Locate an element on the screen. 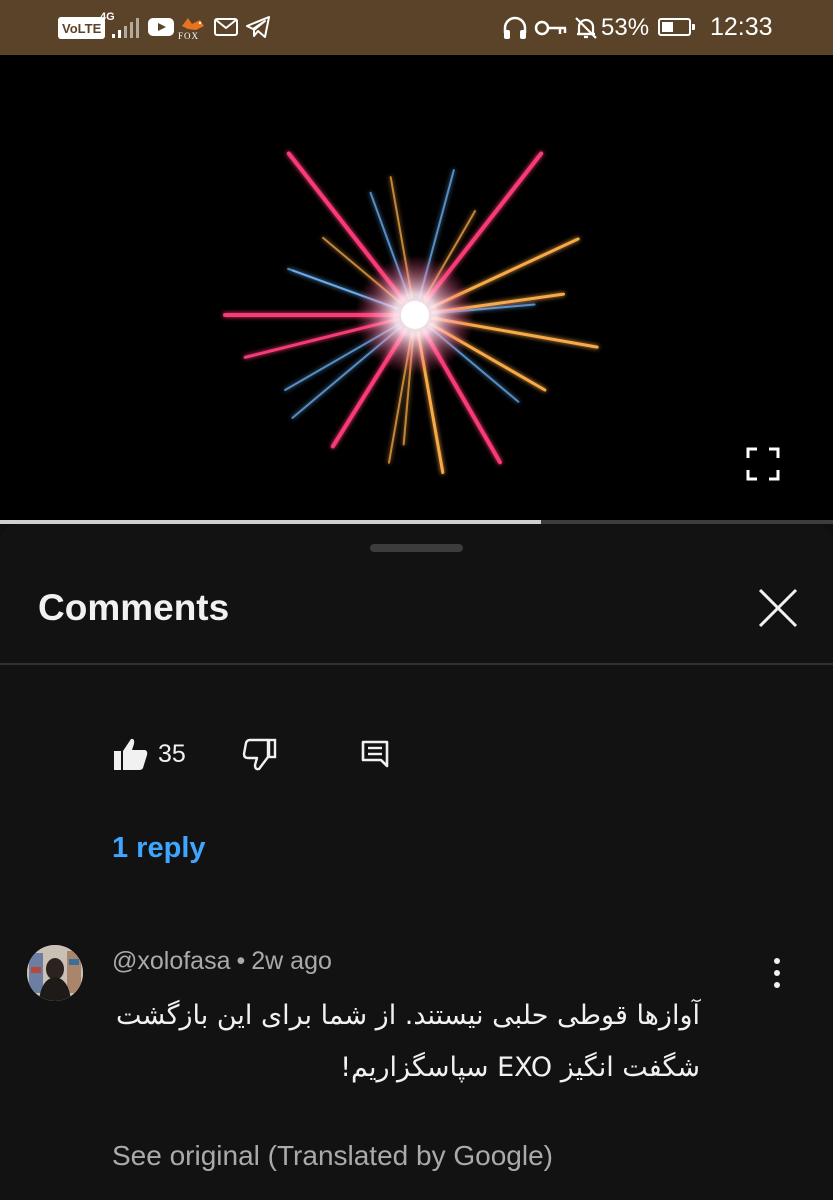  clock: 12:33 is located at coordinates (741, 27).